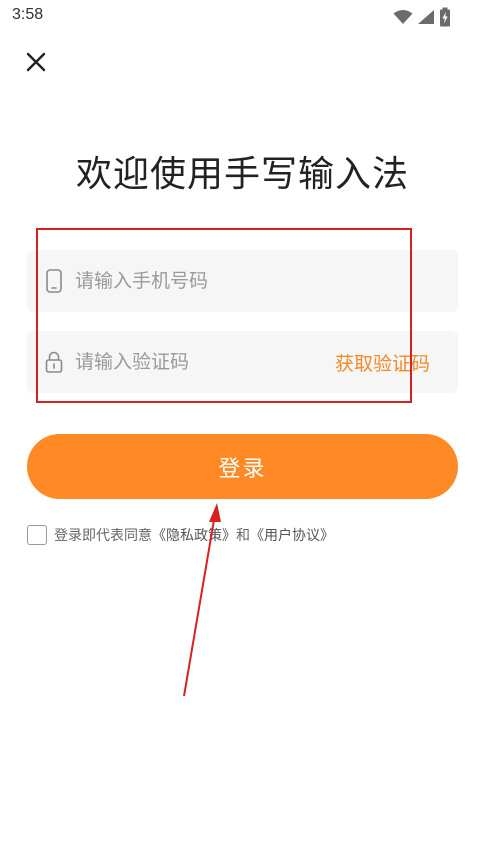 The image size is (485, 862). I want to click on phone-field, so click(242, 281).